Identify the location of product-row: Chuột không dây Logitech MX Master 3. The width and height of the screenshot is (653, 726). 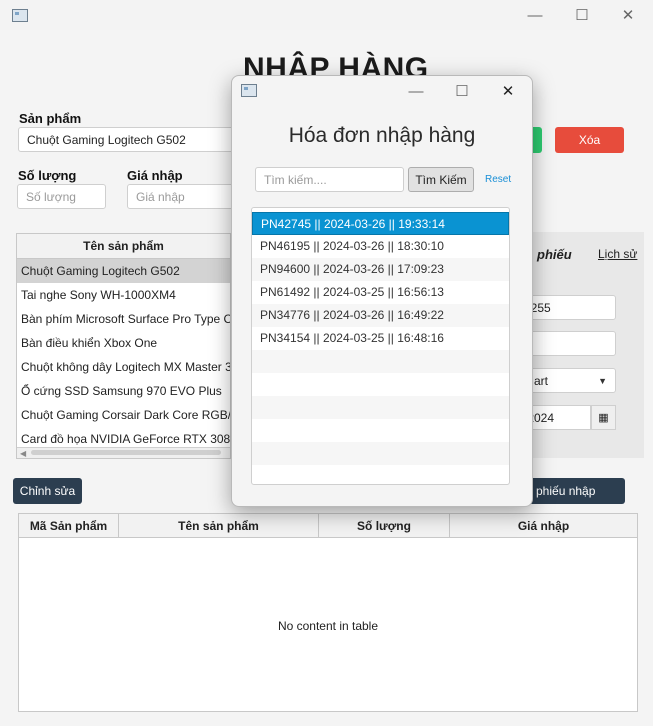
(123, 367).